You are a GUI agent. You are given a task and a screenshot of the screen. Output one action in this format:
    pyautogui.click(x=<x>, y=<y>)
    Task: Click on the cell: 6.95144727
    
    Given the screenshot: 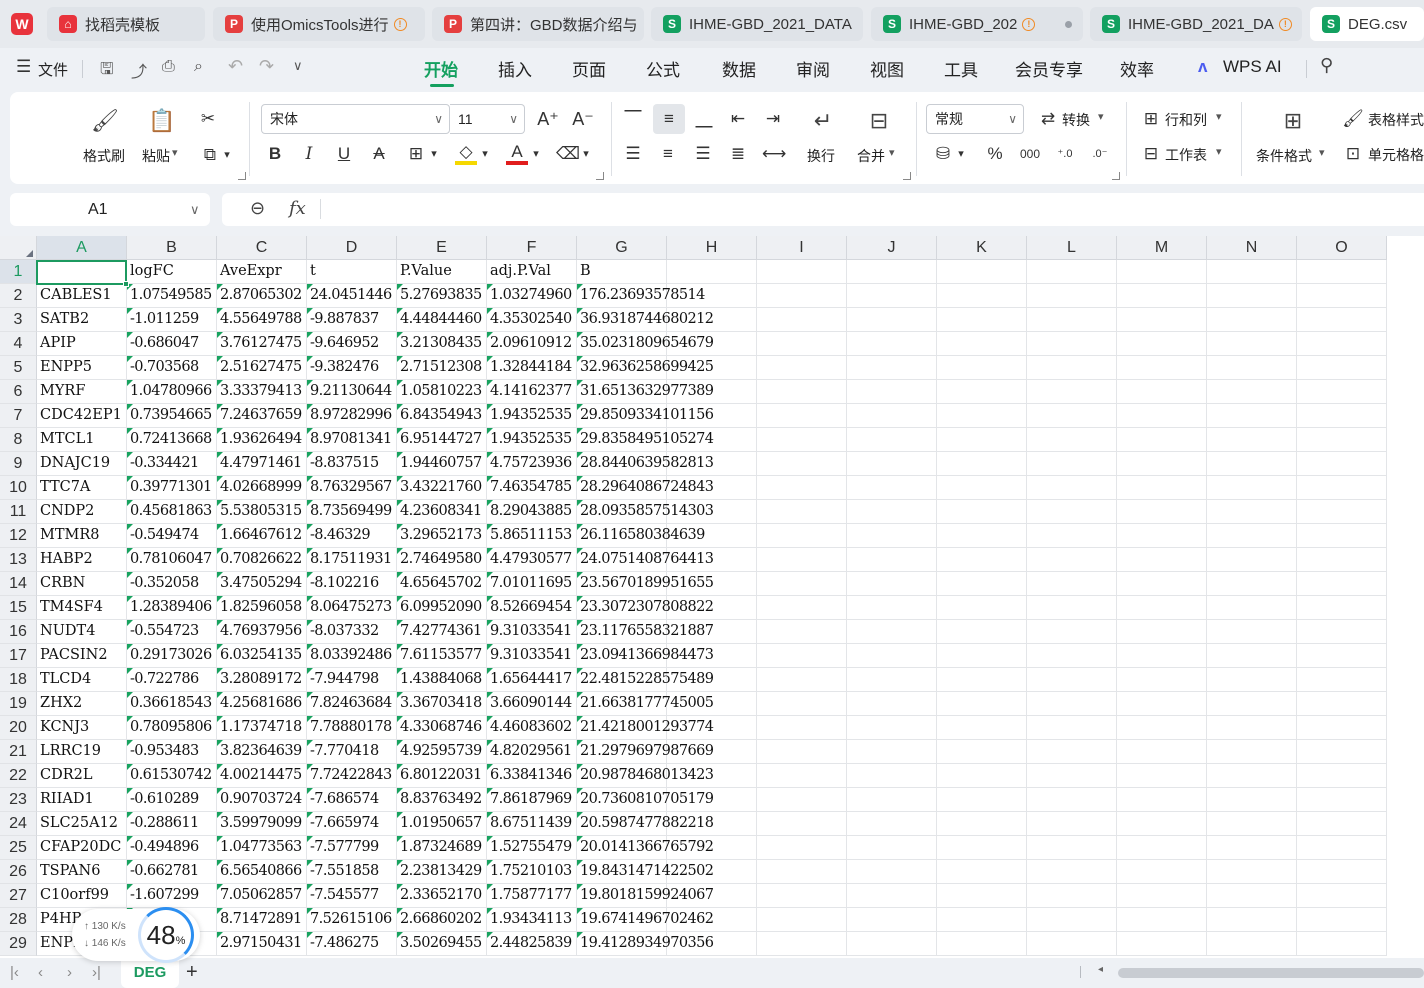 What is the action you would take?
    pyautogui.click(x=442, y=440)
    